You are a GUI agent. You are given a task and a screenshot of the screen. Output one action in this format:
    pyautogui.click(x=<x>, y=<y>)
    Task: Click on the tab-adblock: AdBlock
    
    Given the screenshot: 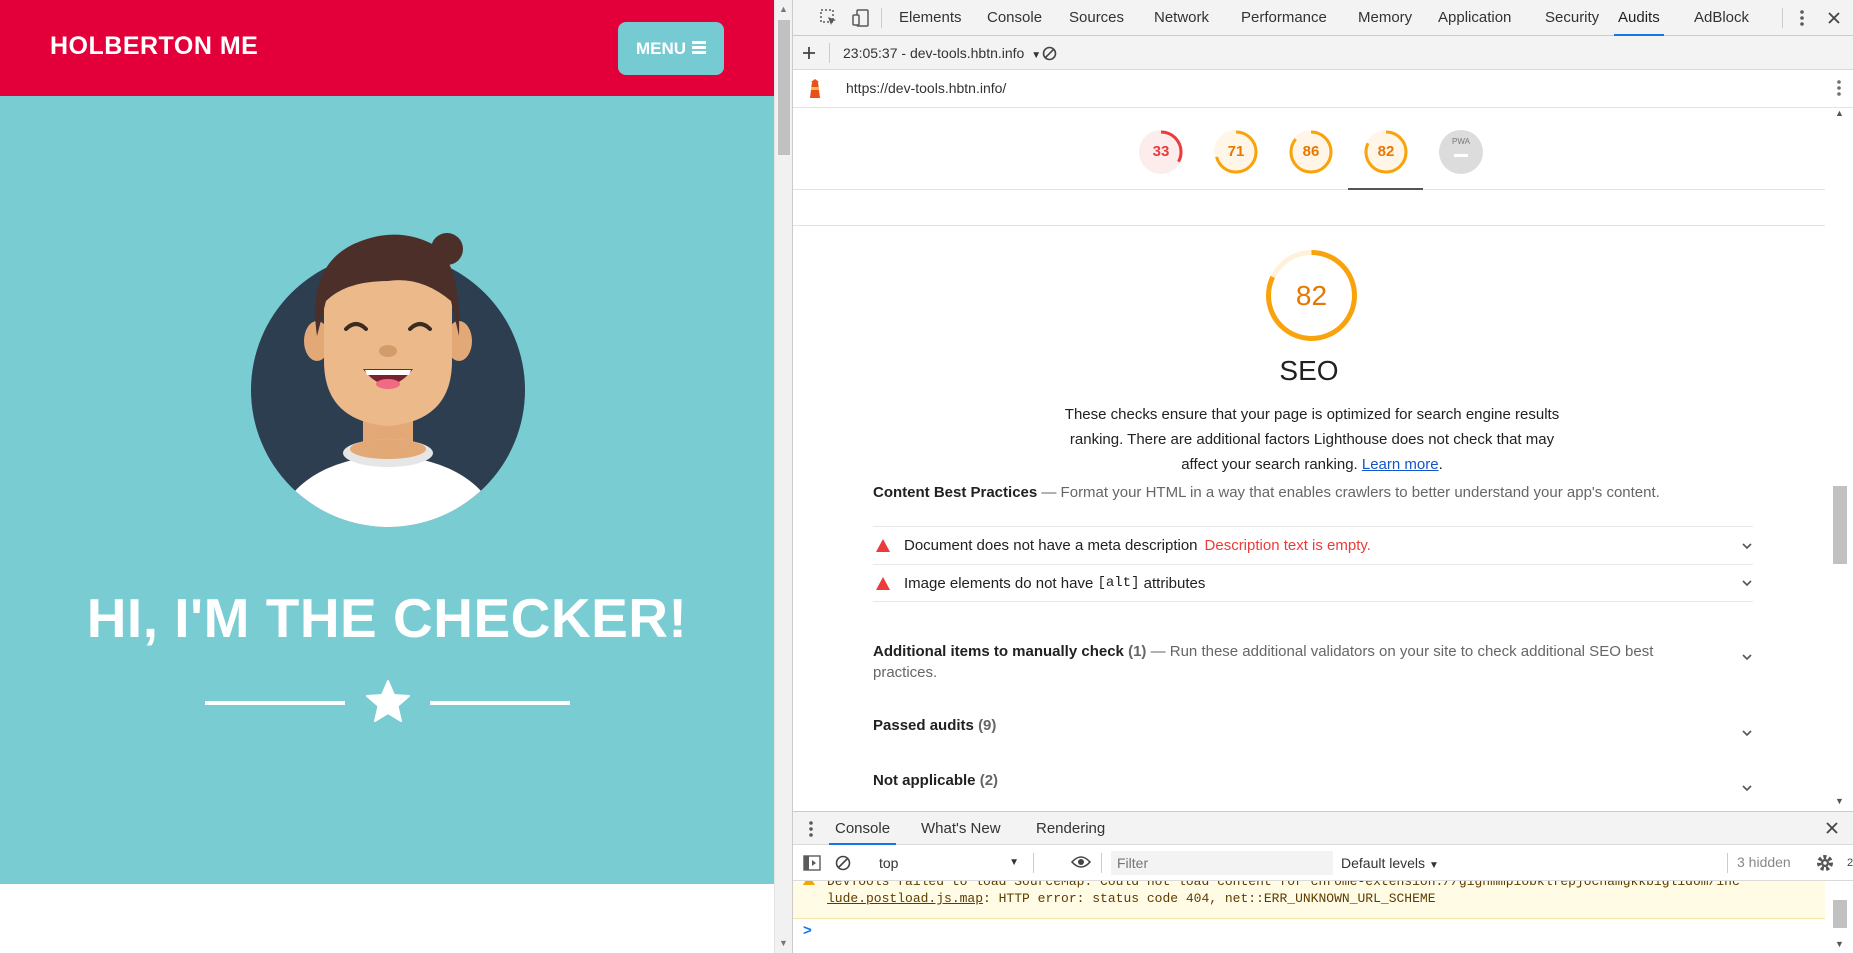 What is the action you would take?
    pyautogui.click(x=1721, y=18)
    